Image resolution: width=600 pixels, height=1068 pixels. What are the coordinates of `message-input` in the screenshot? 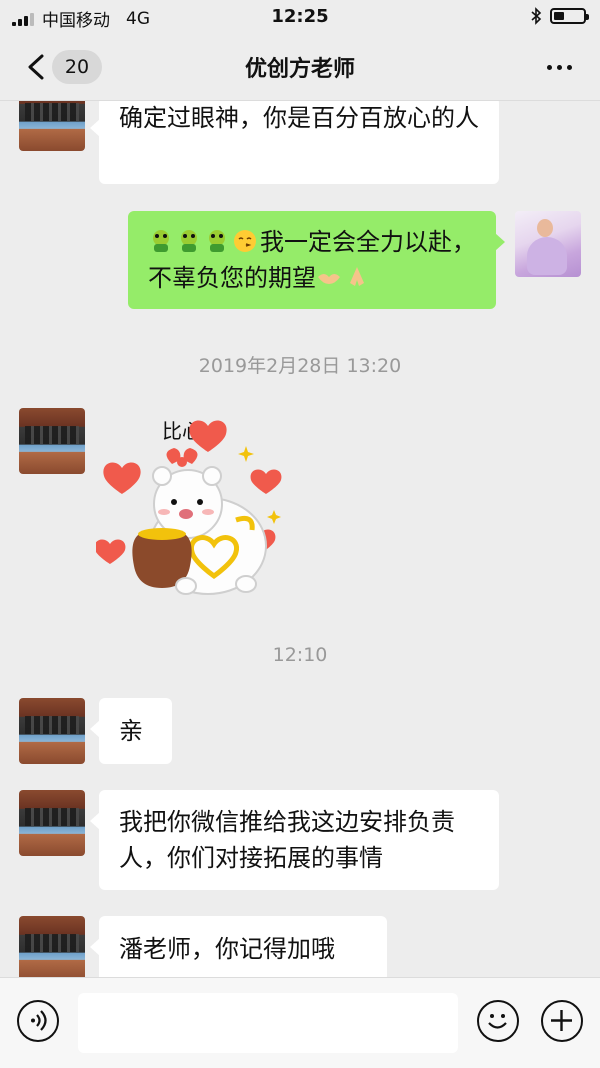 It's located at (268, 1023).